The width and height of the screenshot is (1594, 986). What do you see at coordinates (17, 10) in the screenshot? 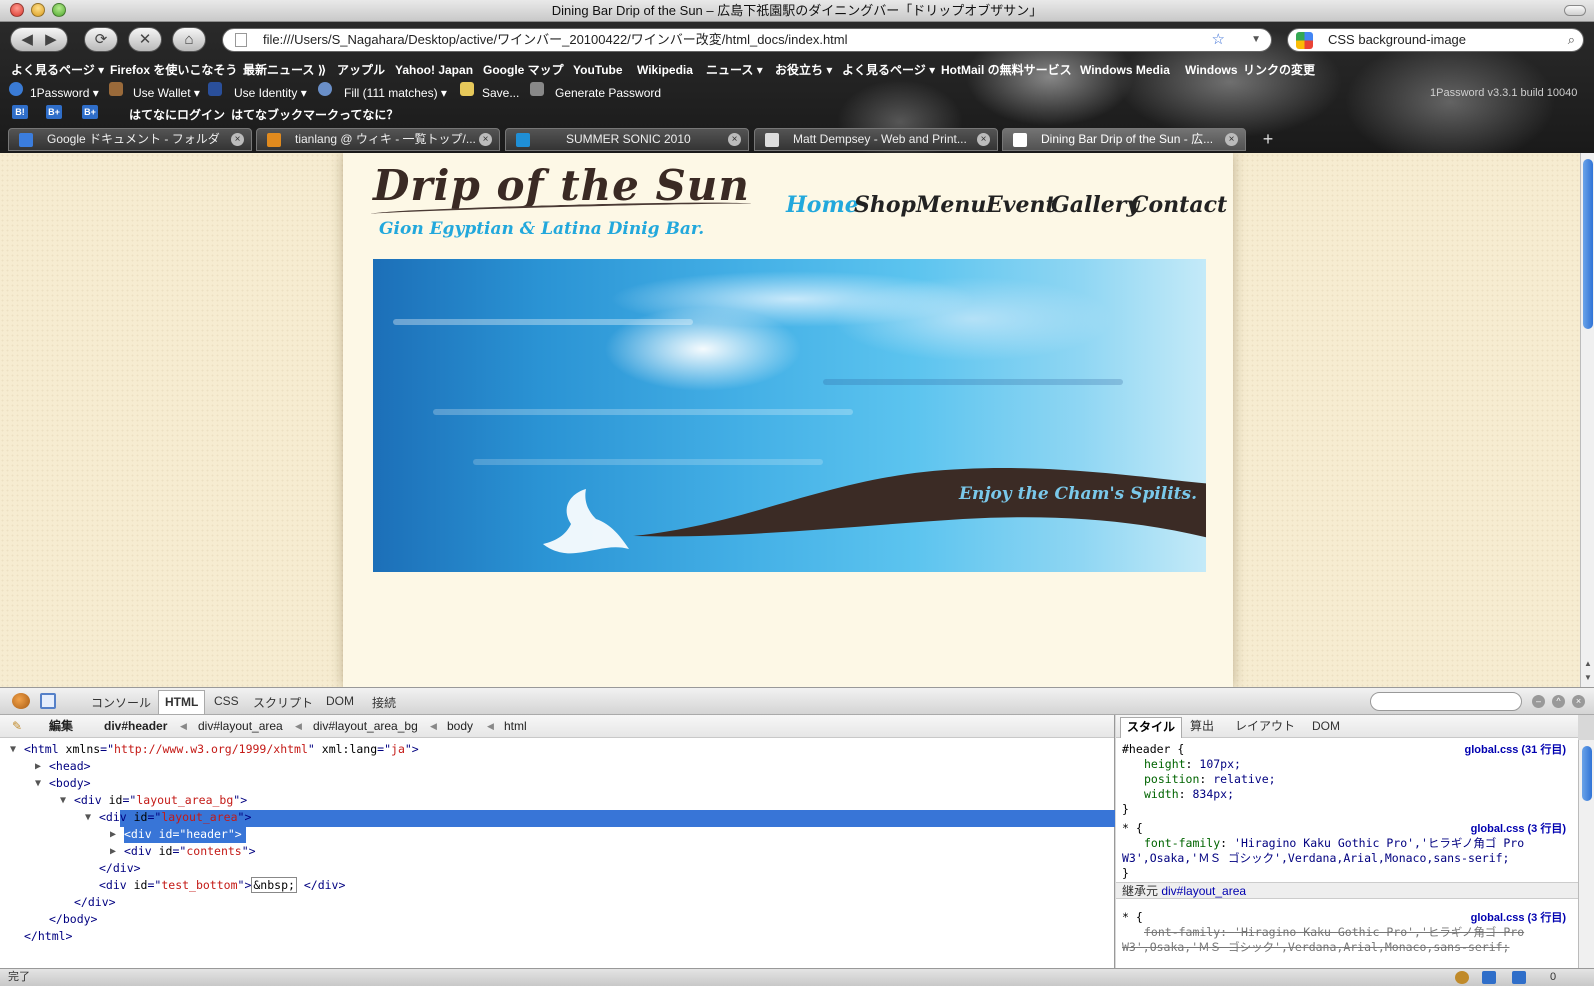
I see `close-window-button` at bounding box center [17, 10].